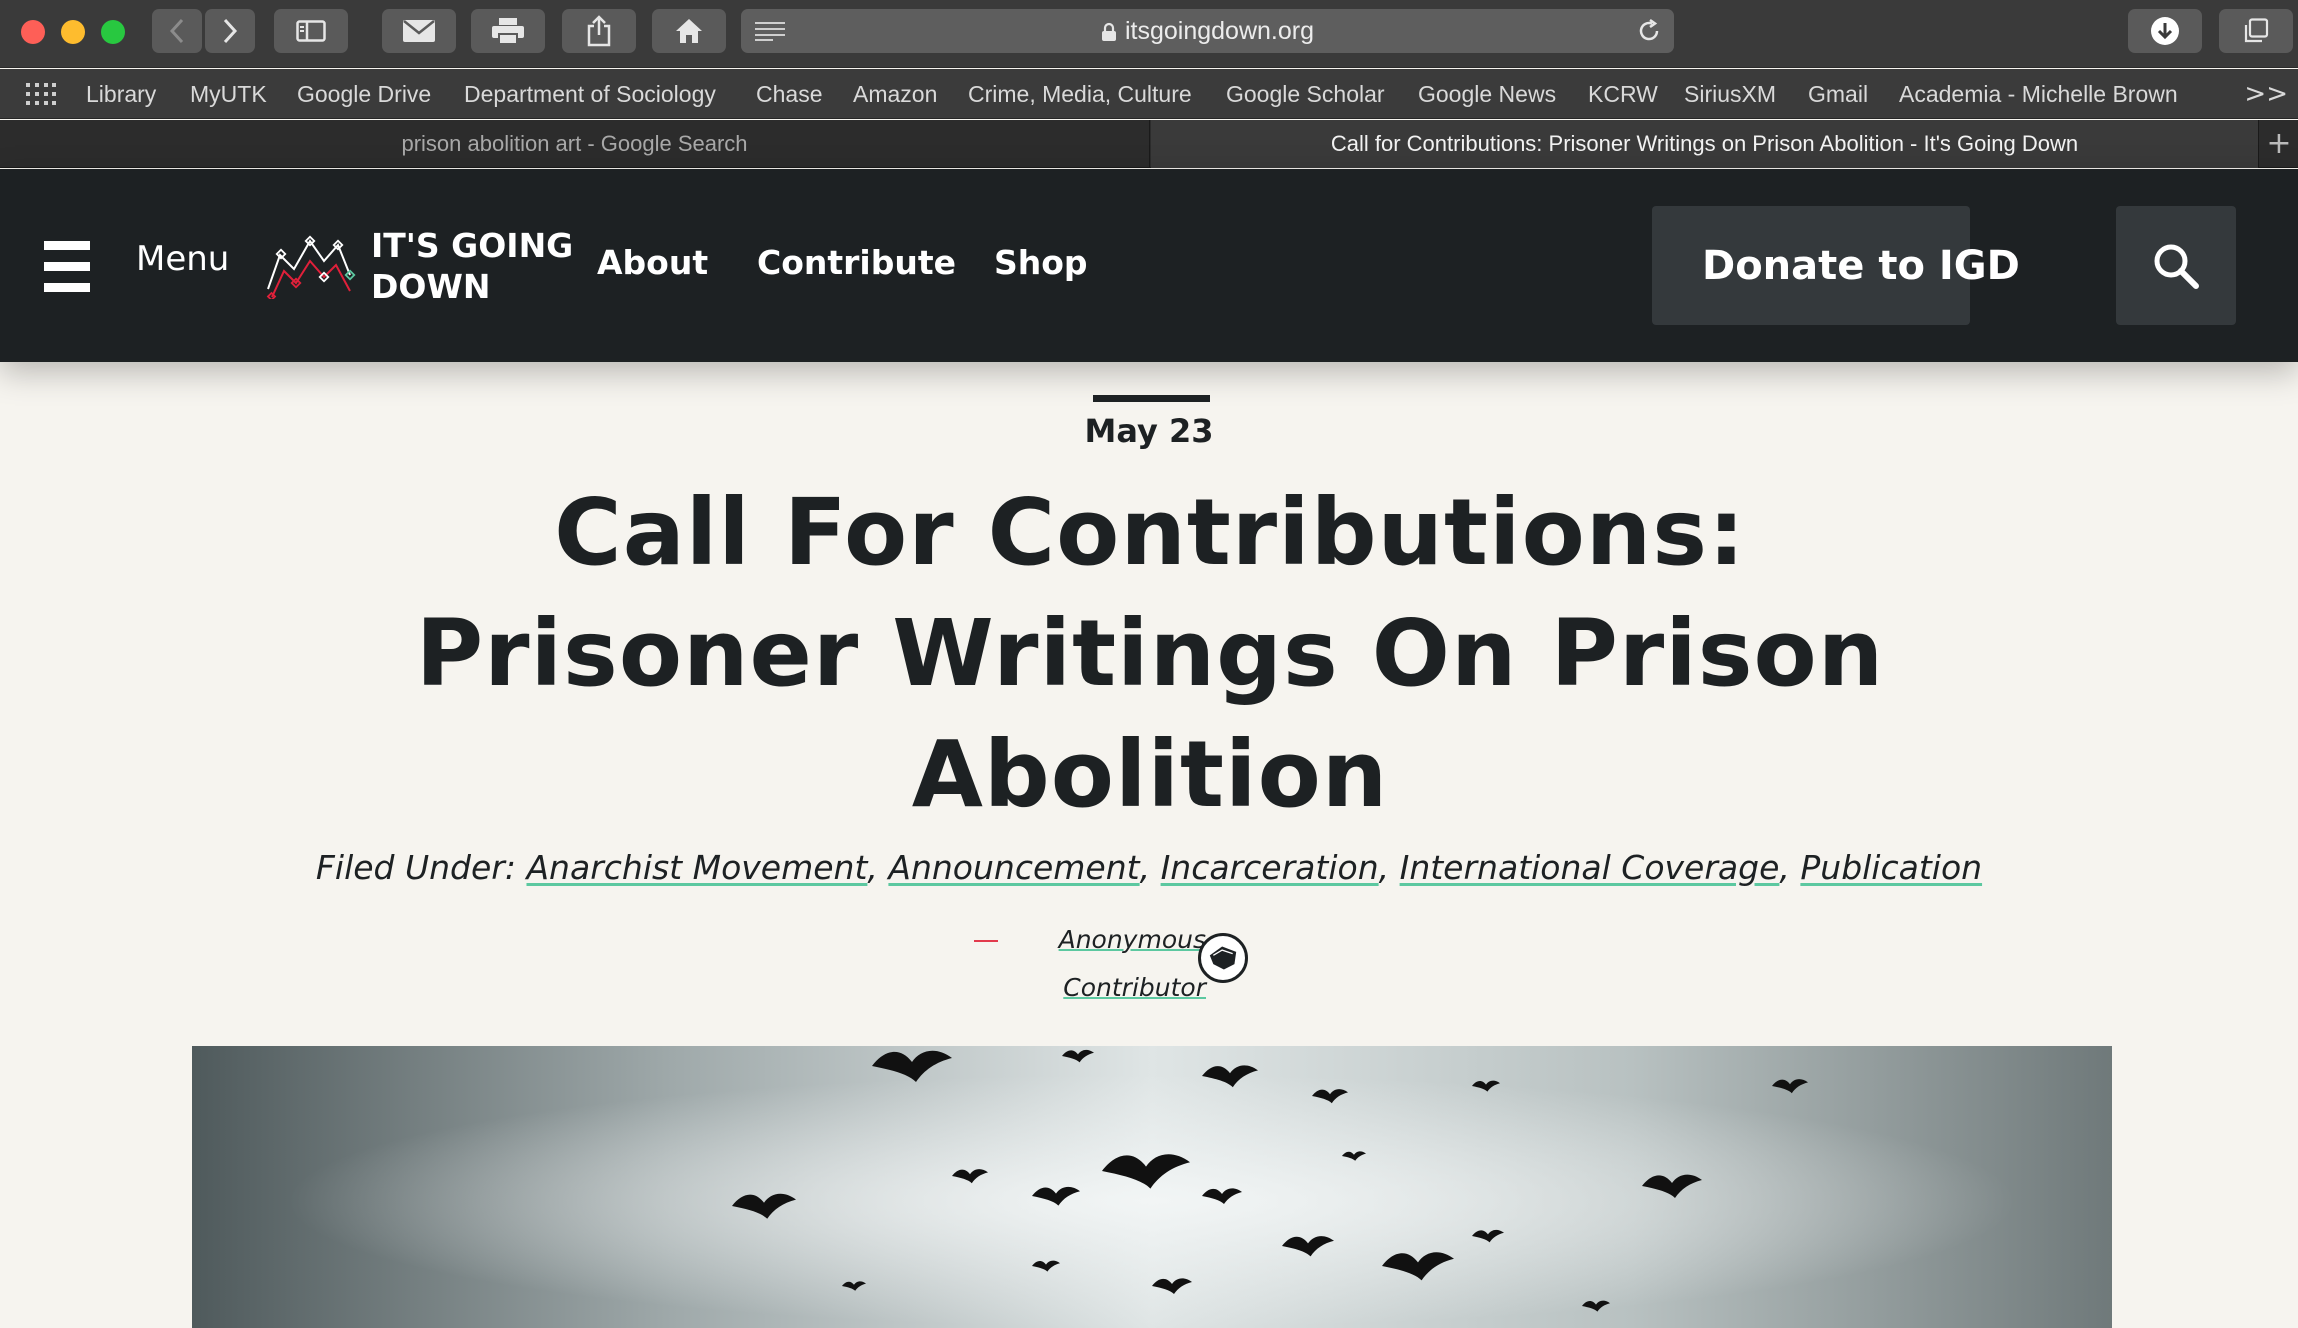  Describe the element at coordinates (1730, 94) in the screenshot. I see `bookmark-siriusxm: SiriusXM` at that location.